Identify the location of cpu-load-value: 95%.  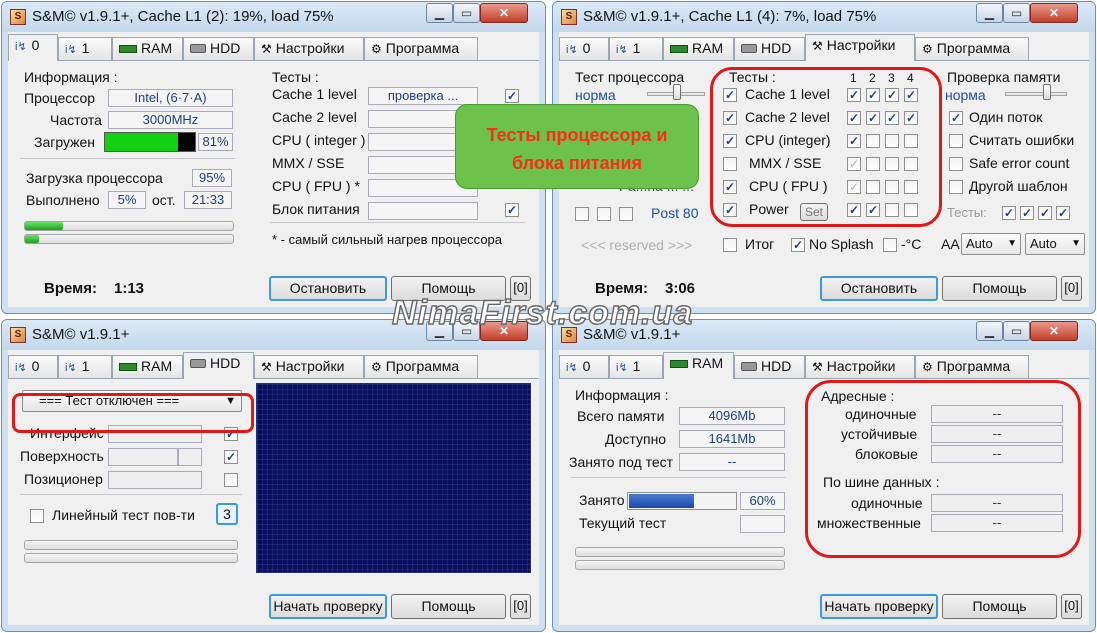
(212, 178).